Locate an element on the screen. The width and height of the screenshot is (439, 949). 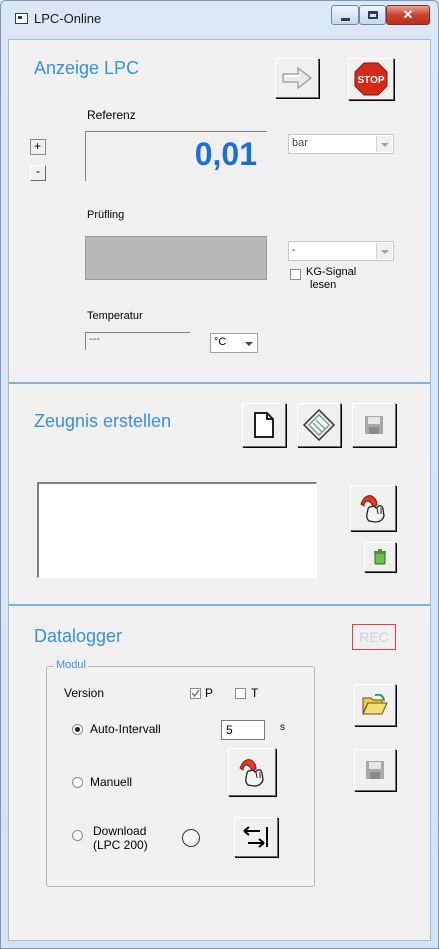
new-document-icon is located at coordinates (264, 425).